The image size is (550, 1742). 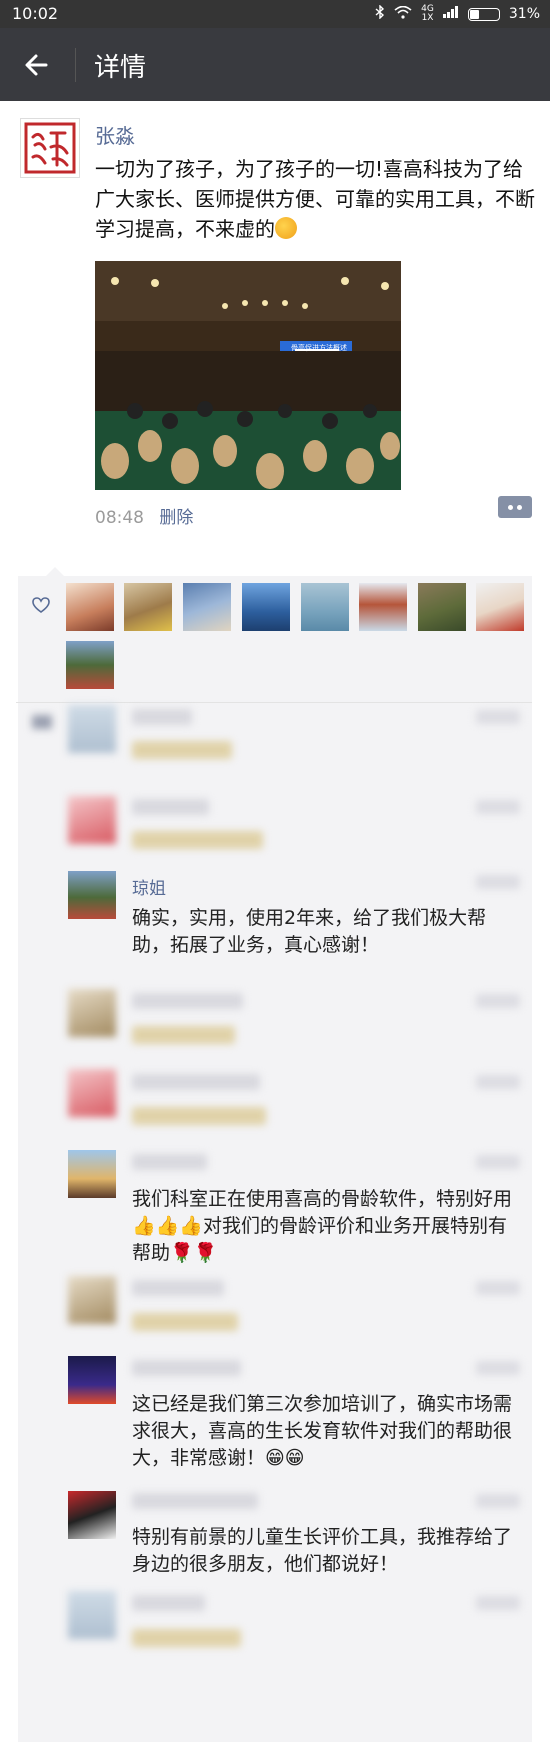 I want to click on status-bar: 10:02 4G 1X 31%, so click(x=275, y=14).